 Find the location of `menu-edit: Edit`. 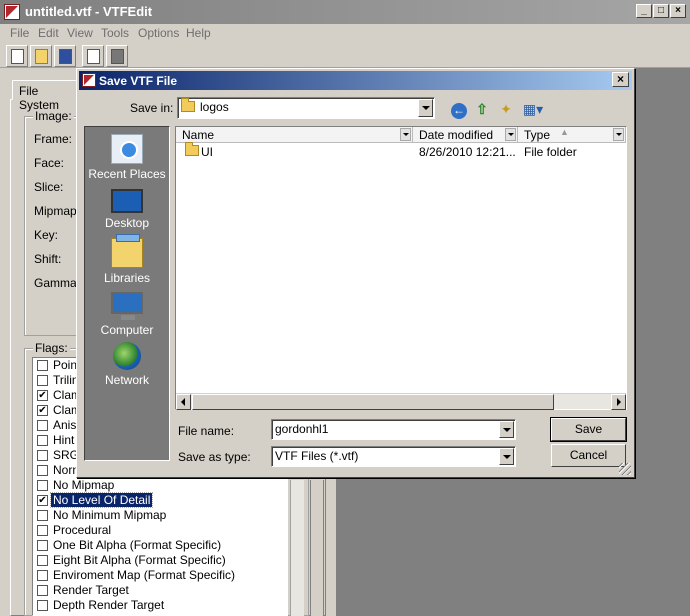

menu-edit: Edit is located at coordinates (48, 33).